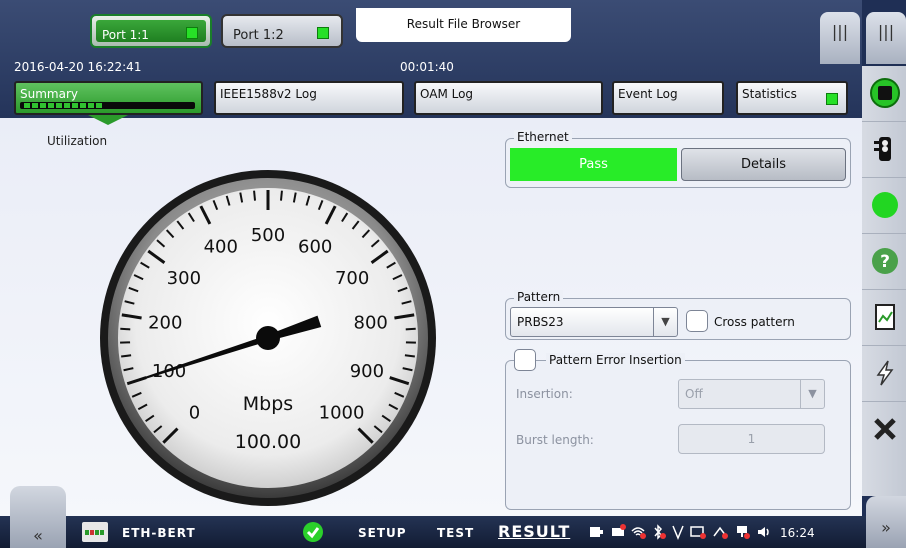 This screenshot has width=906, height=548. I want to click on gauge-tick-label: 1000, so click(342, 413).